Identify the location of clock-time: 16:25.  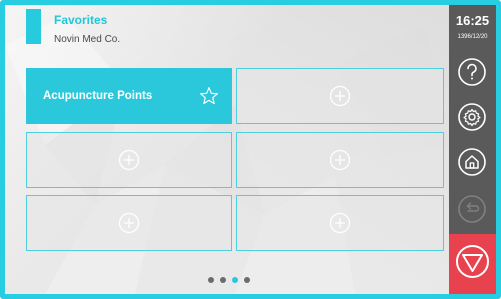
(472, 20).